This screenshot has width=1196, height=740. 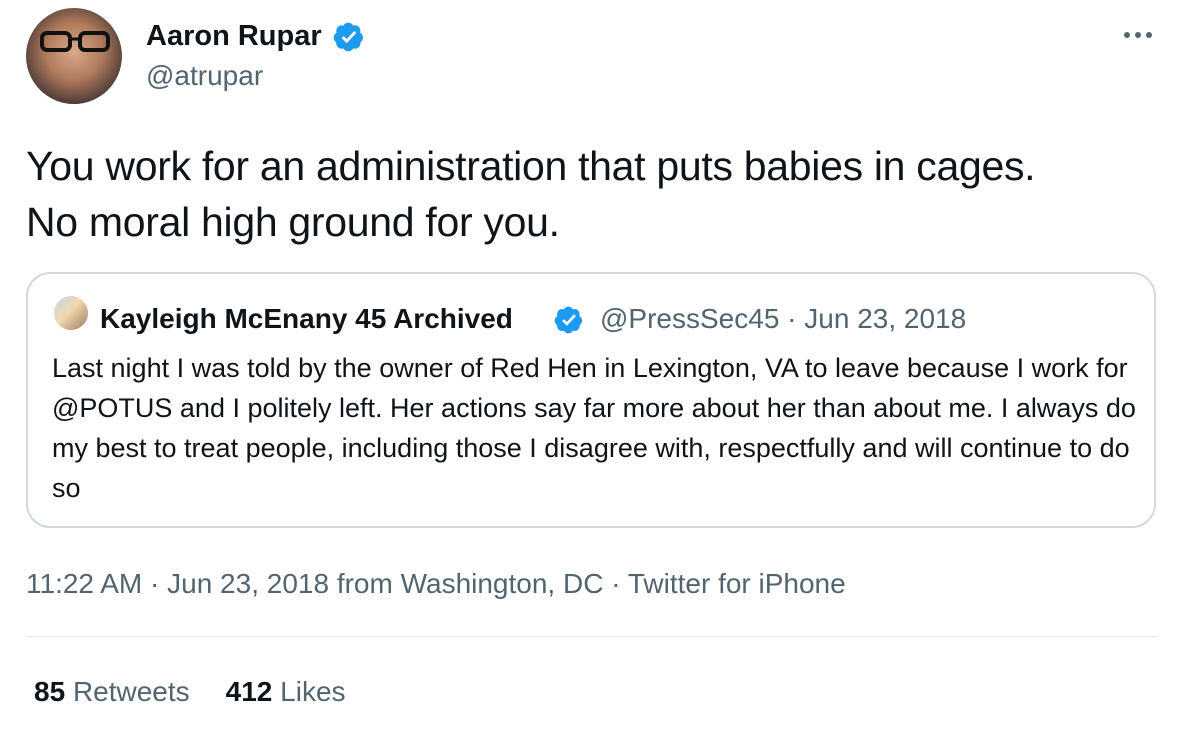 I want to click on quoted-tweet-meta: @PressSec45 · Jun 23, 2018, so click(x=783, y=318).